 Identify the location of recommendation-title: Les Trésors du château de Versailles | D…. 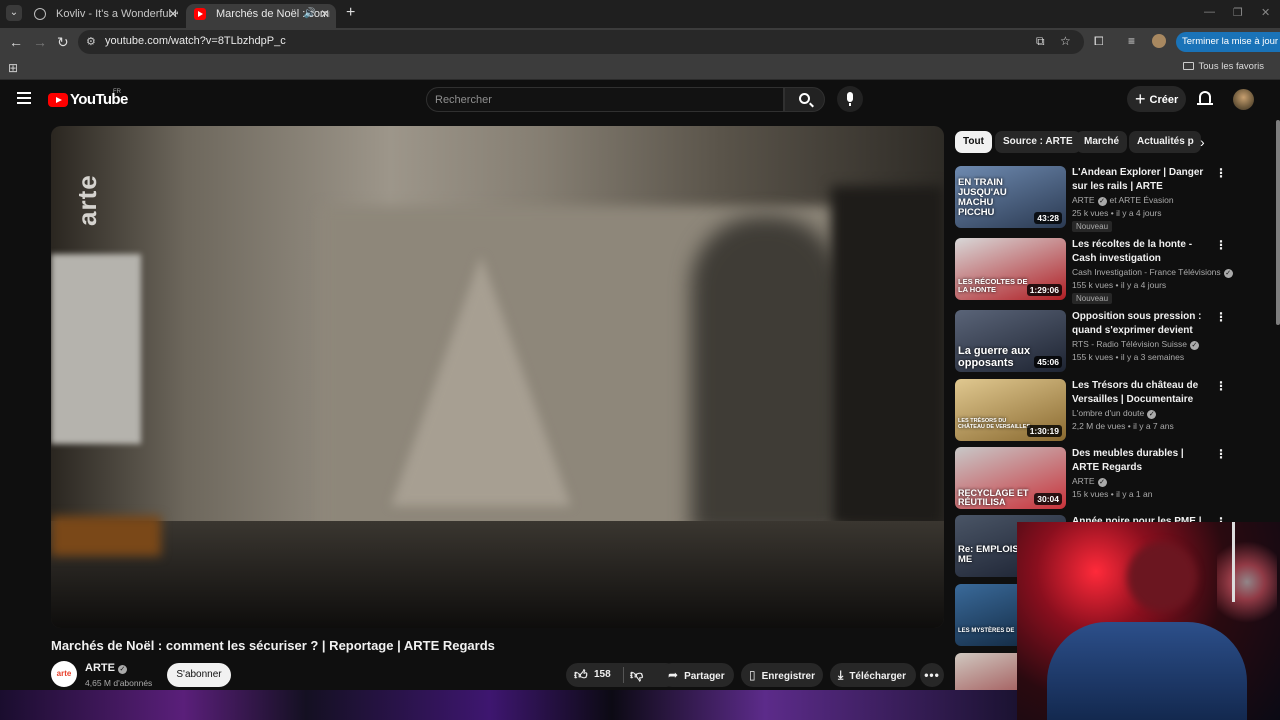
(1142, 392).